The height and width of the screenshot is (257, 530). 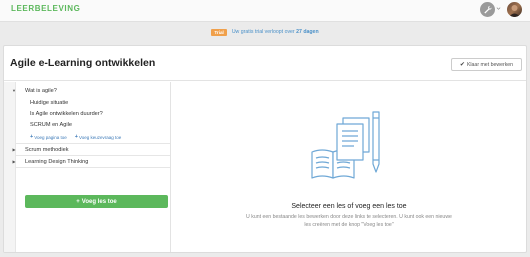 I want to click on add-choice-label: Voeg keuzevraag toe, so click(x=100, y=137).